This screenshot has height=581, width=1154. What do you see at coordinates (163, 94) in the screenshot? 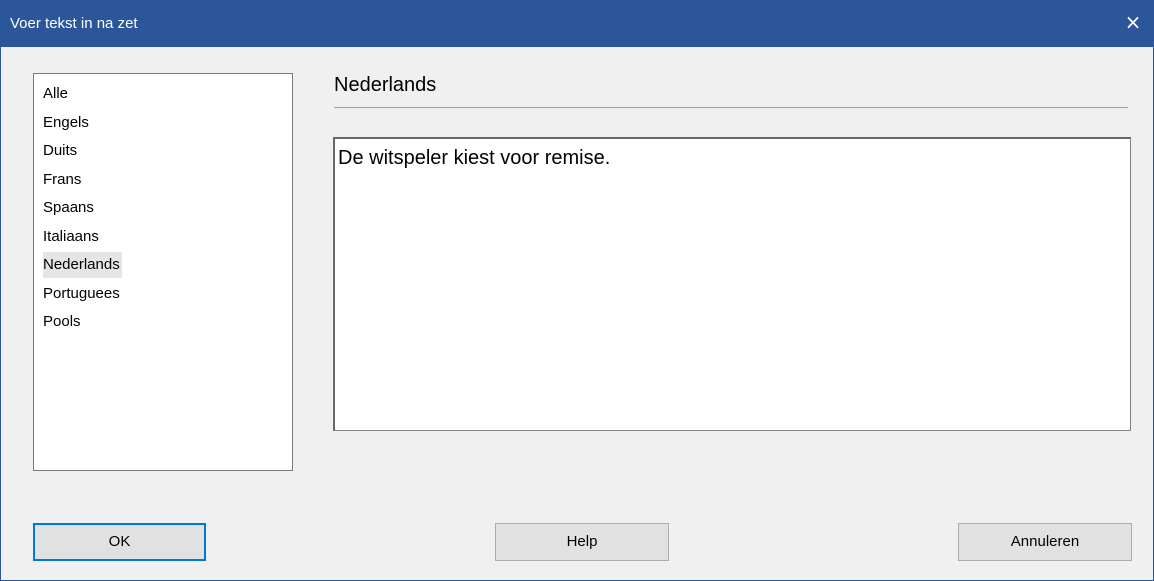
I see `list-item-alle: Alle` at bounding box center [163, 94].